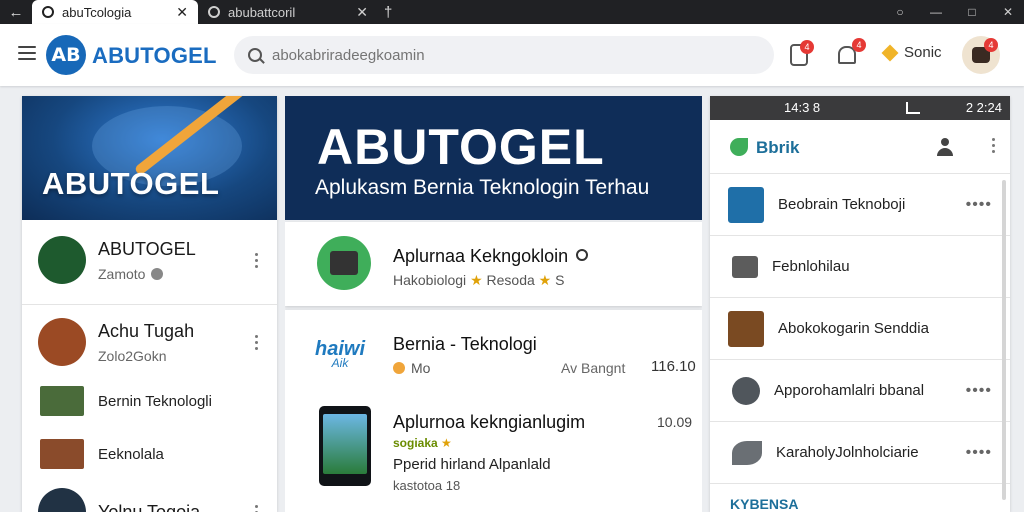 Image resolution: width=1024 pixels, height=512 pixels. Describe the element at coordinates (288, 12) in the screenshot. I see `tab-inactive: abubattcoril ✕` at that location.